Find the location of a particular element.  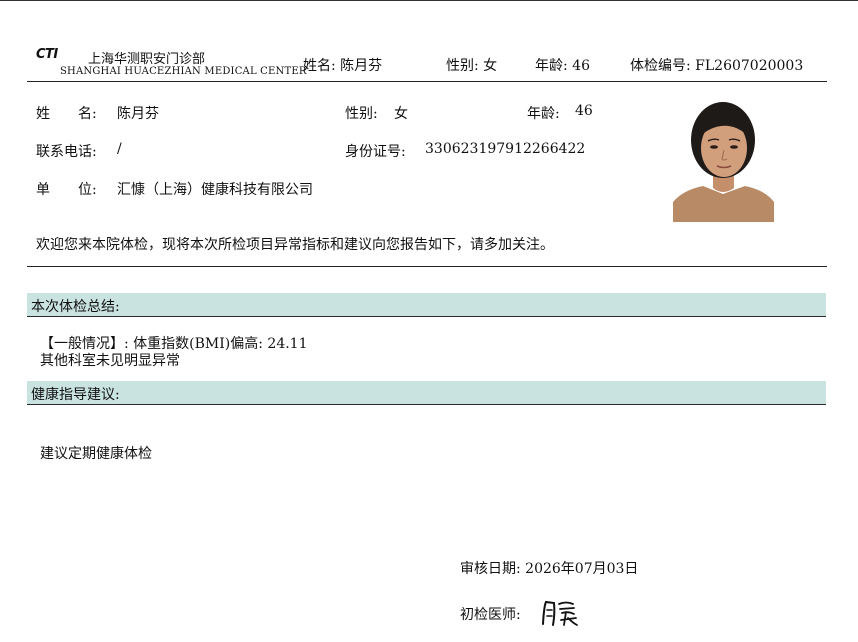

doctor-label: 初检医师: is located at coordinates (490, 615).